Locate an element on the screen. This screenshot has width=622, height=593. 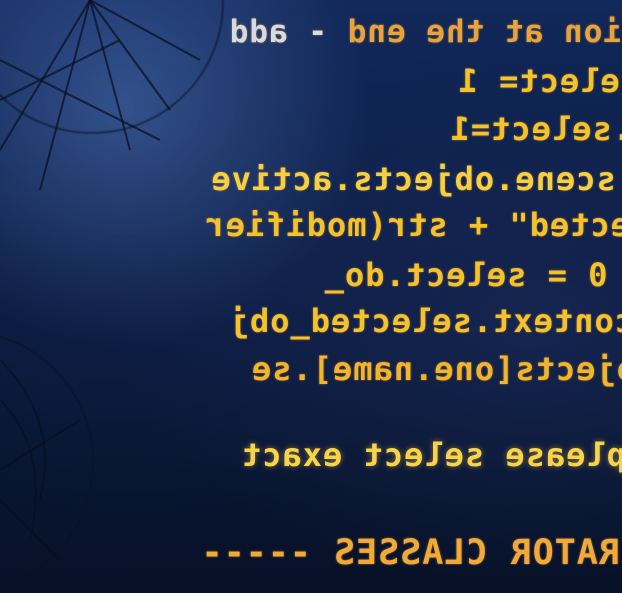
code-line-9: ERATOR CLASSES ----- is located at coordinates (411, 553).